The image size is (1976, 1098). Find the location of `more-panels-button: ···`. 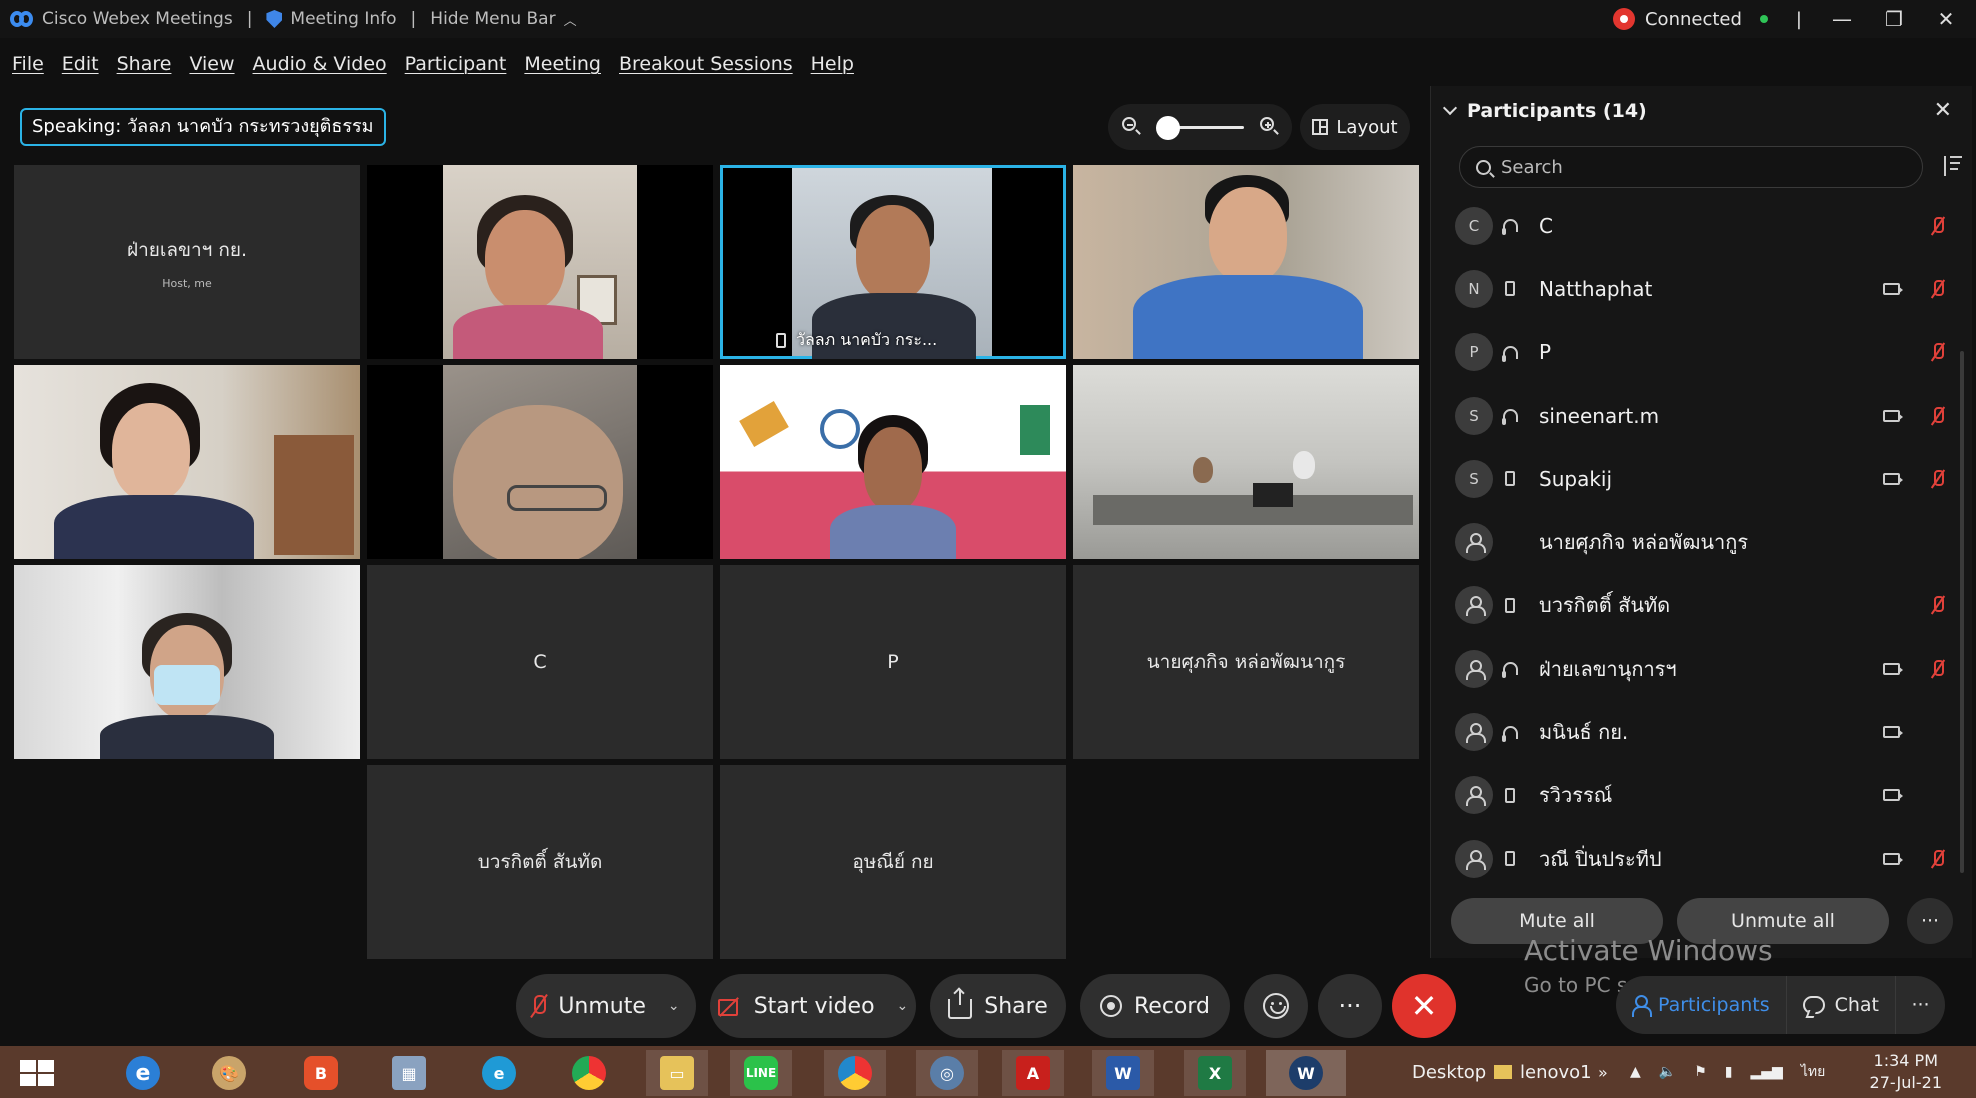

more-panels-button: ··· is located at coordinates (1920, 1005).